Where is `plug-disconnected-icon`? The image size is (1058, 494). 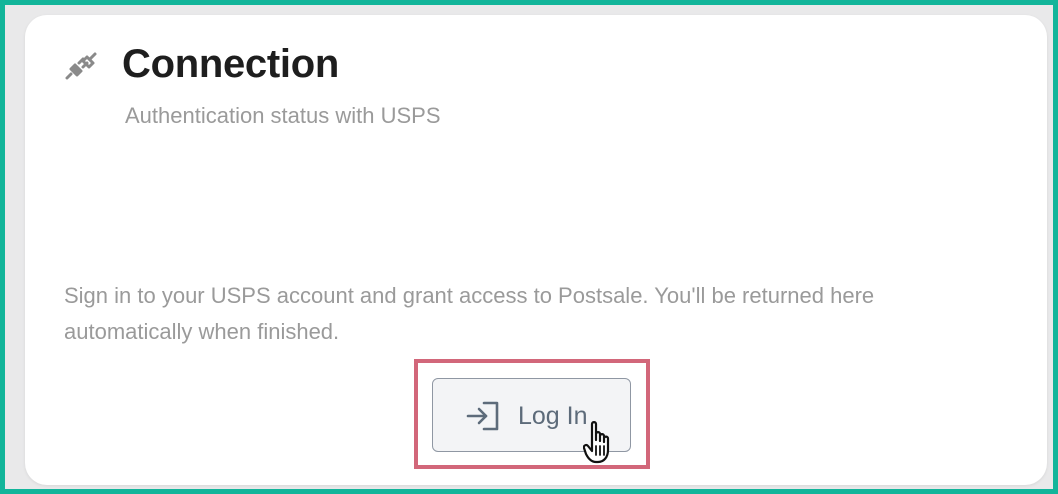 plug-disconnected-icon is located at coordinates (81, 66).